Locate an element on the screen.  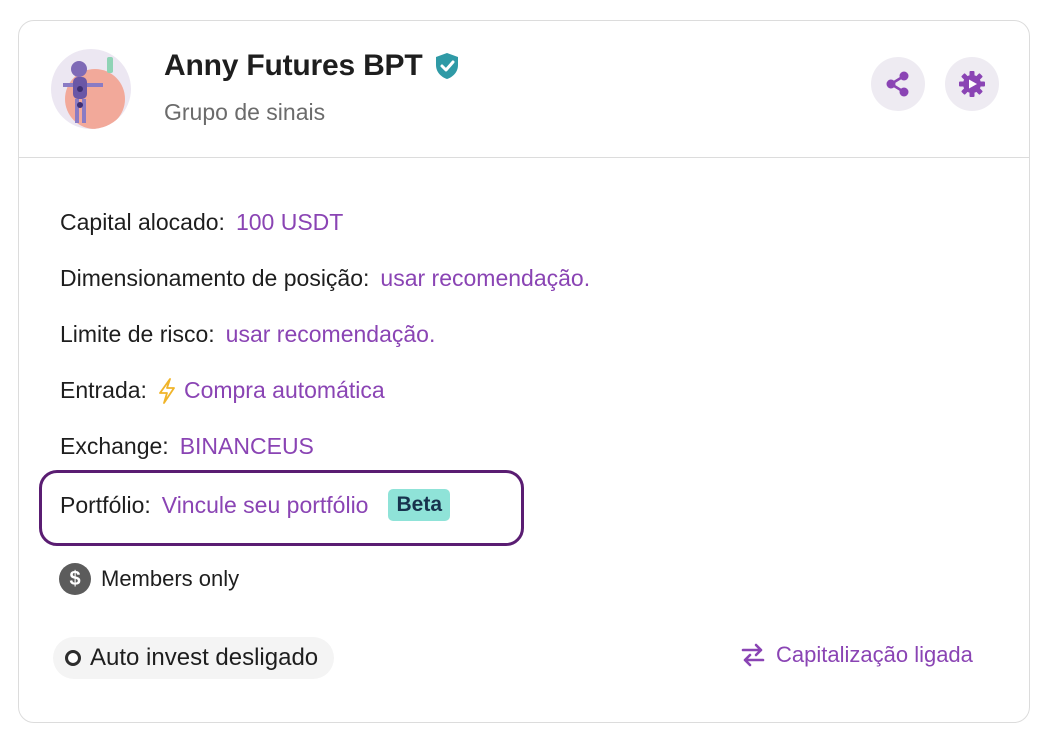
portfolio-label: Portfólio: is located at coordinates (105, 504).